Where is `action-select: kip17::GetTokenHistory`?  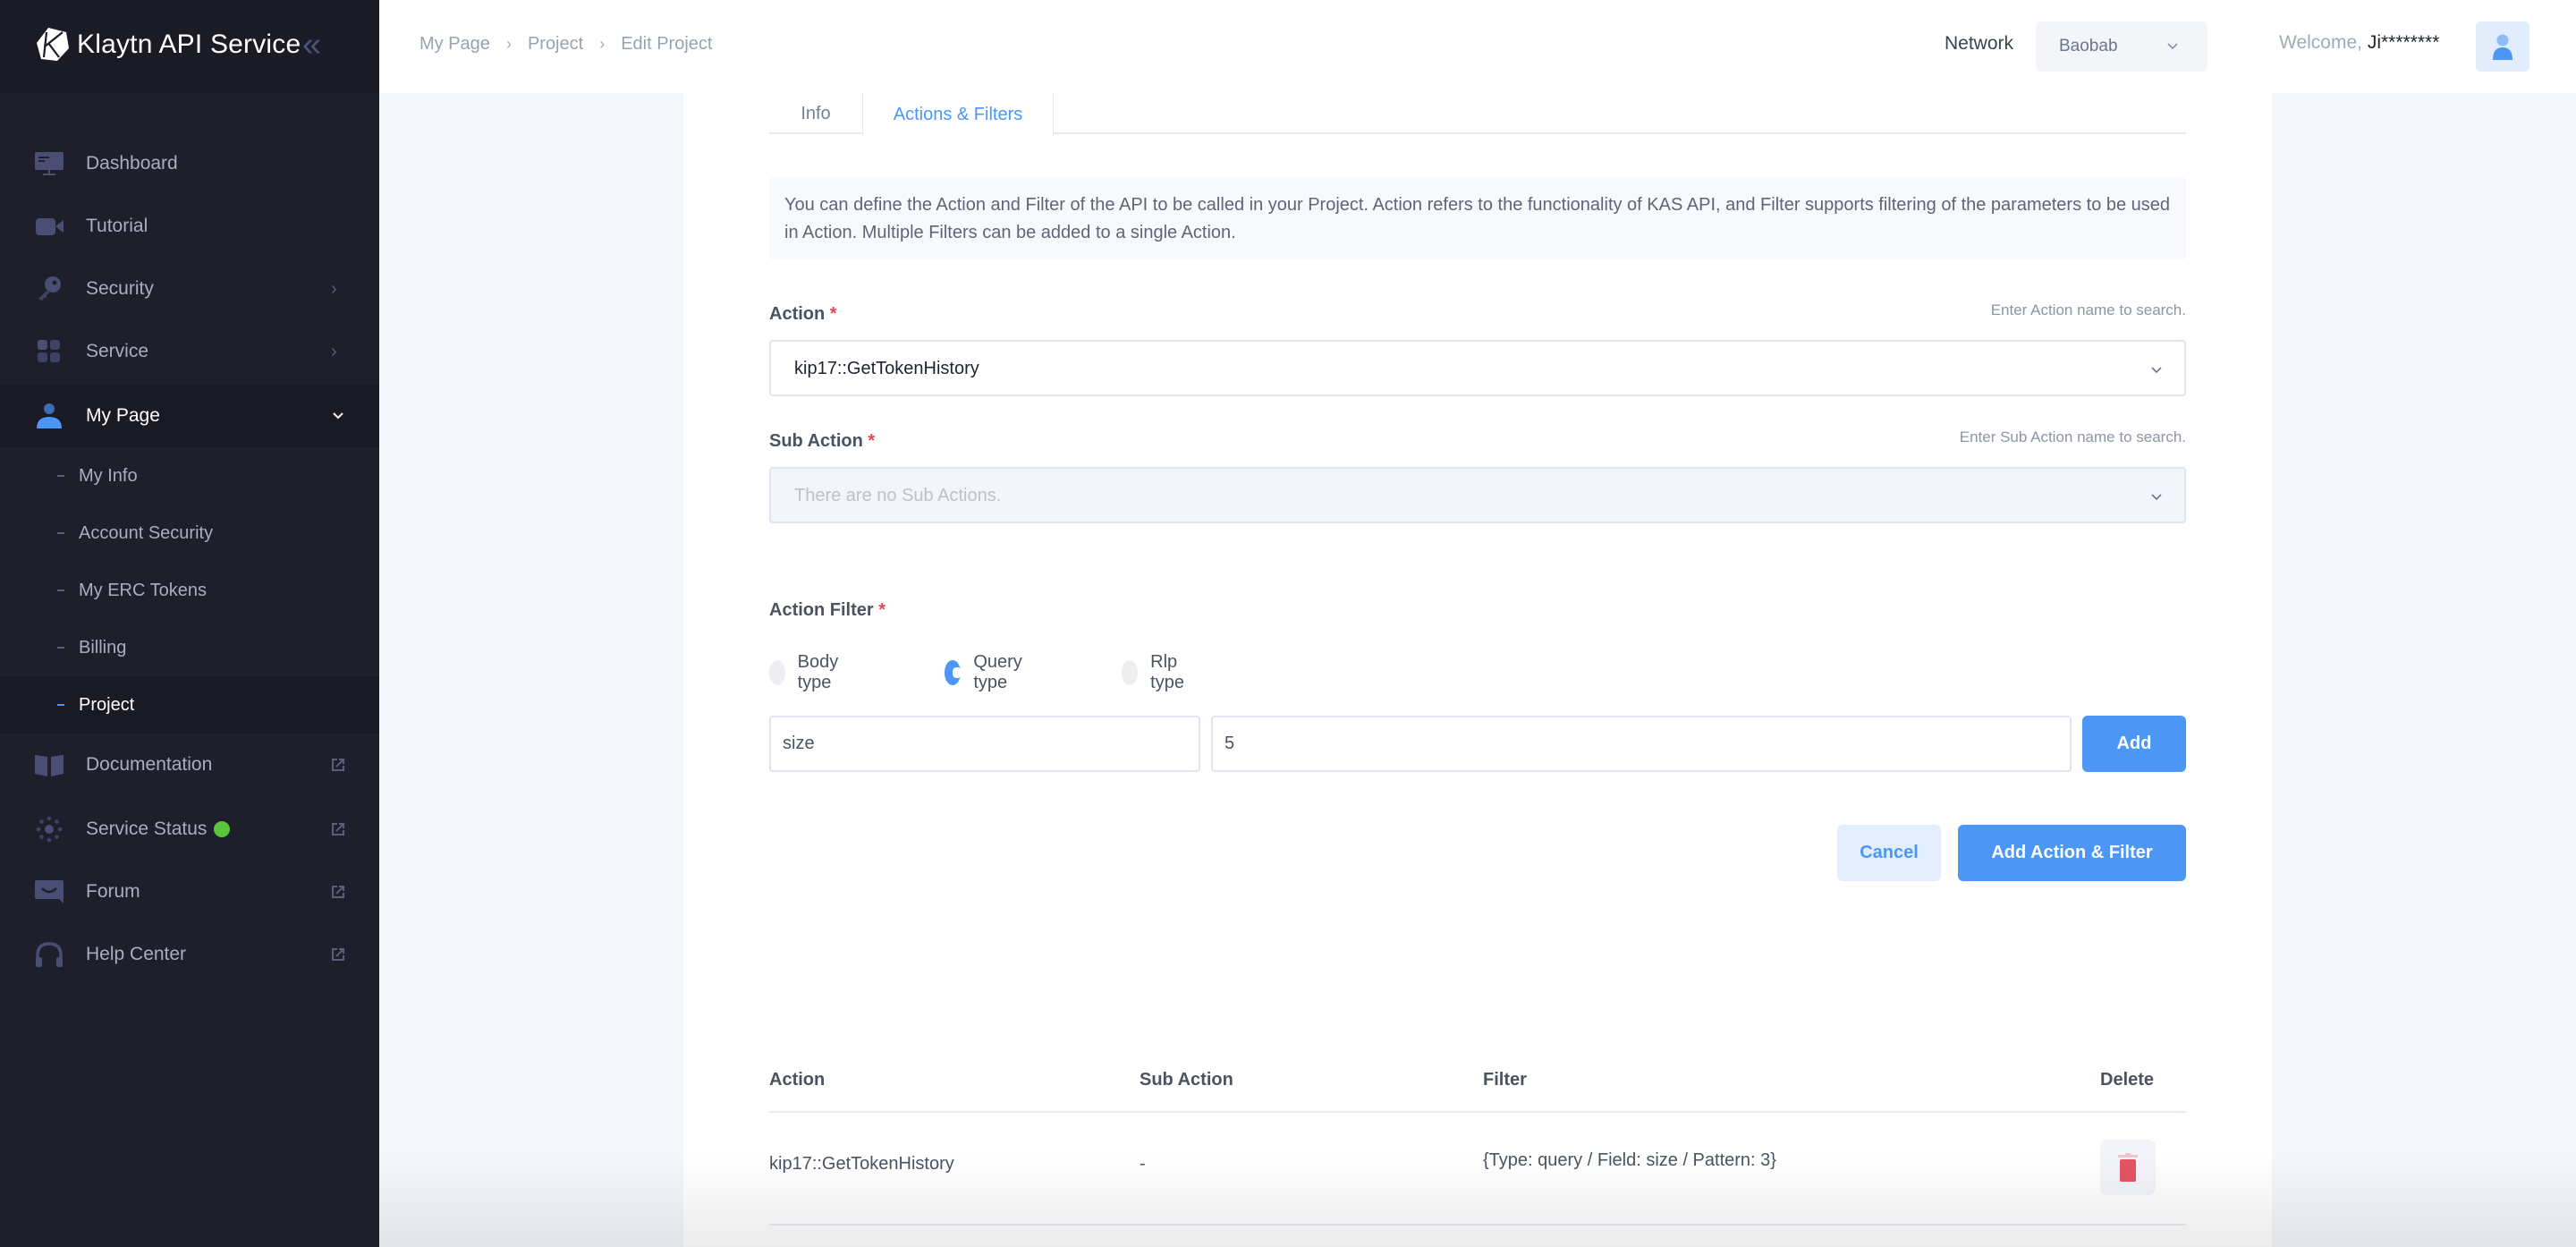
action-select: kip17::GetTokenHistory is located at coordinates (1477, 368).